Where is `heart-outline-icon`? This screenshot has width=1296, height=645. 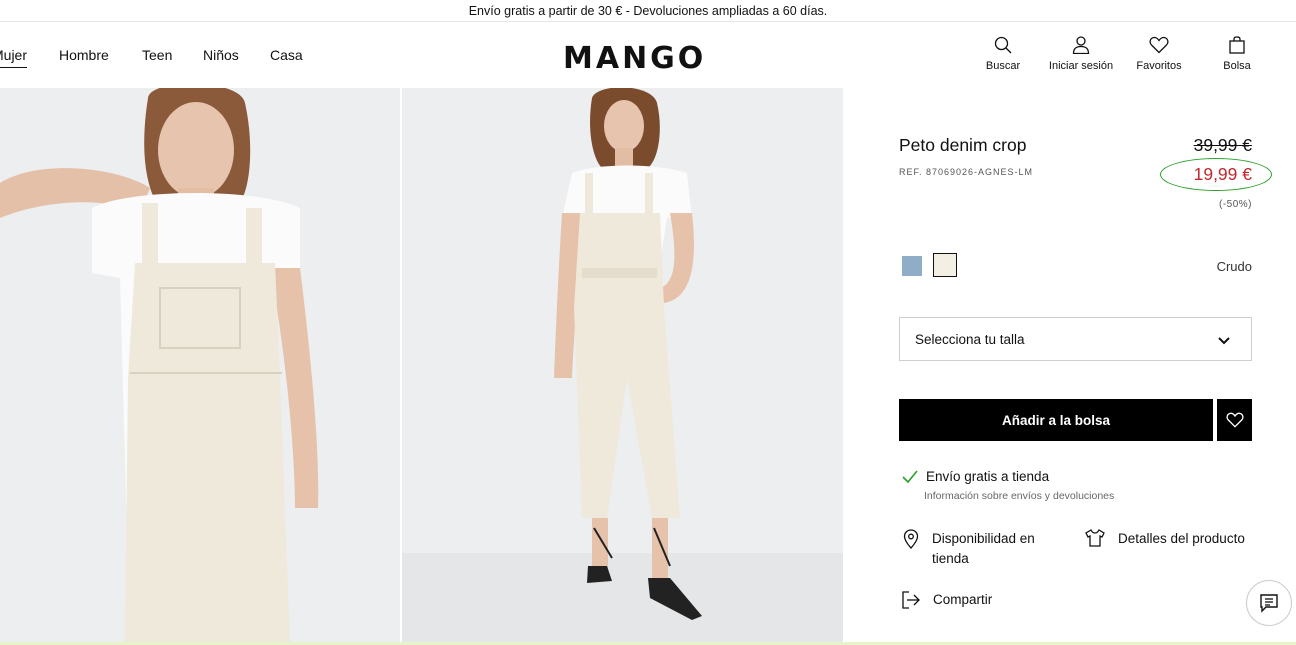
heart-outline-icon is located at coordinates (1234, 420).